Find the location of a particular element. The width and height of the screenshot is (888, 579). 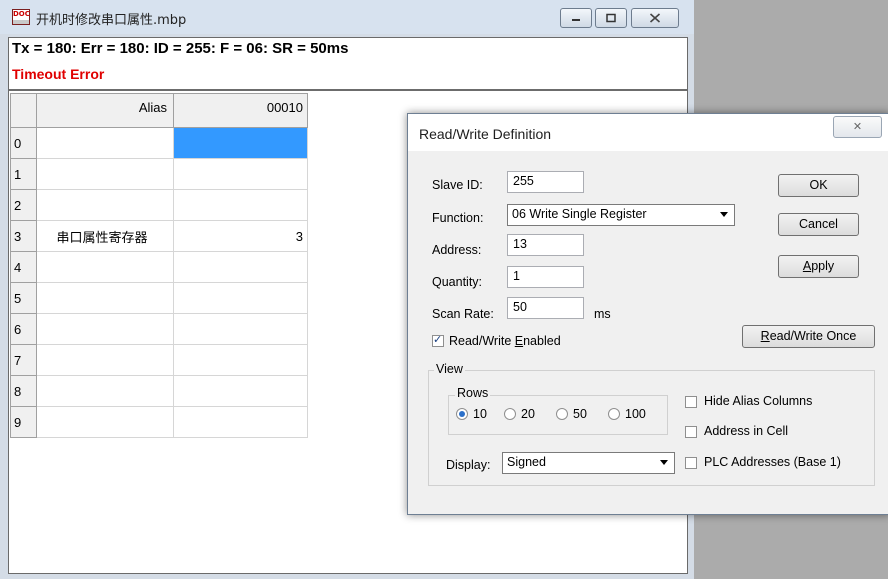

slave-id-label: Slave ID: is located at coordinates (457, 185).